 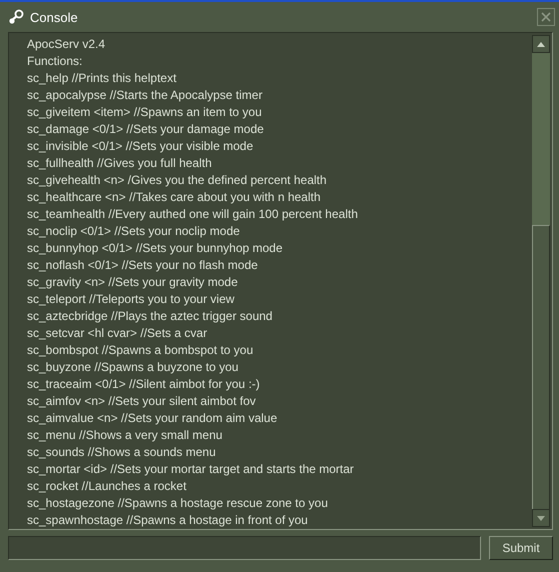 I want to click on console-line: sc_hostagezone //Spawns a hostage rescue zone to you, so click(x=178, y=503).